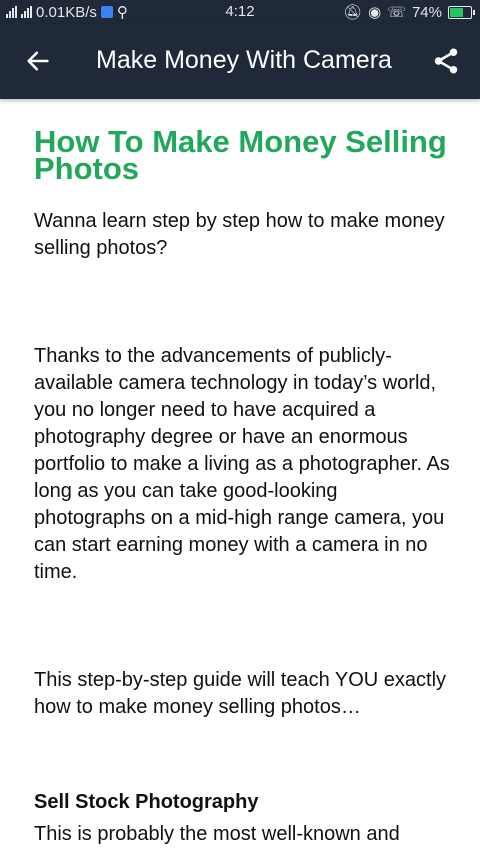 Image resolution: width=480 pixels, height=853 pixels. I want to click on arrow-left-icon, so click(38, 61).